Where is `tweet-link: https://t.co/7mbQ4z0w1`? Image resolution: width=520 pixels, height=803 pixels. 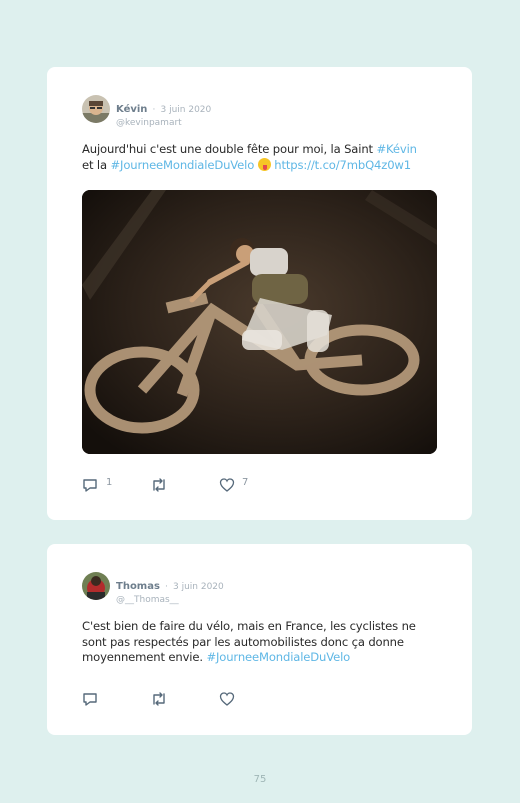 tweet-link: https://t.co/7mbQ4z0w1 is located at coordinates (342, 165).